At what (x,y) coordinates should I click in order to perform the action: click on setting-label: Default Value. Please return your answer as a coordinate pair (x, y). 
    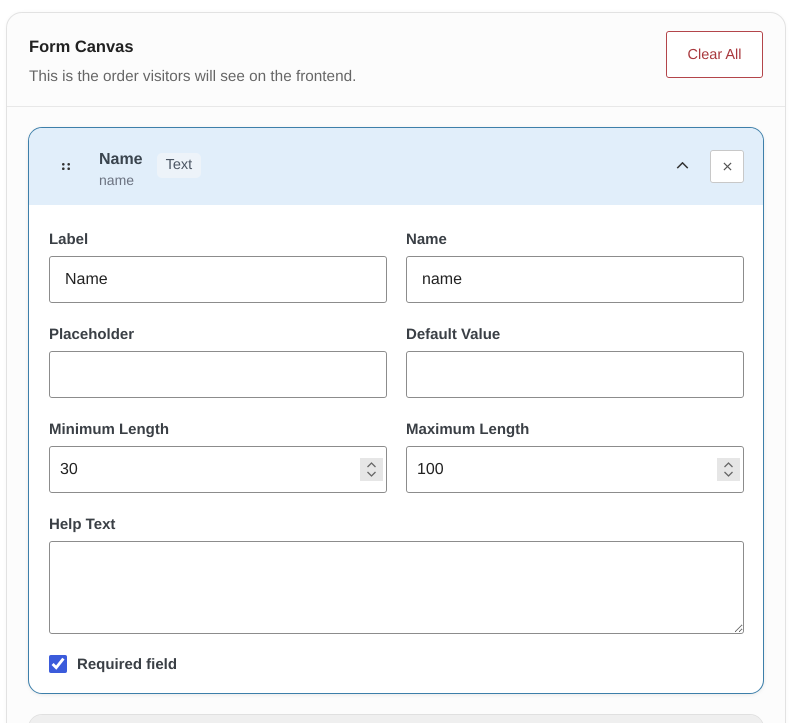
    Looking at the image, I should click on (454, 335).